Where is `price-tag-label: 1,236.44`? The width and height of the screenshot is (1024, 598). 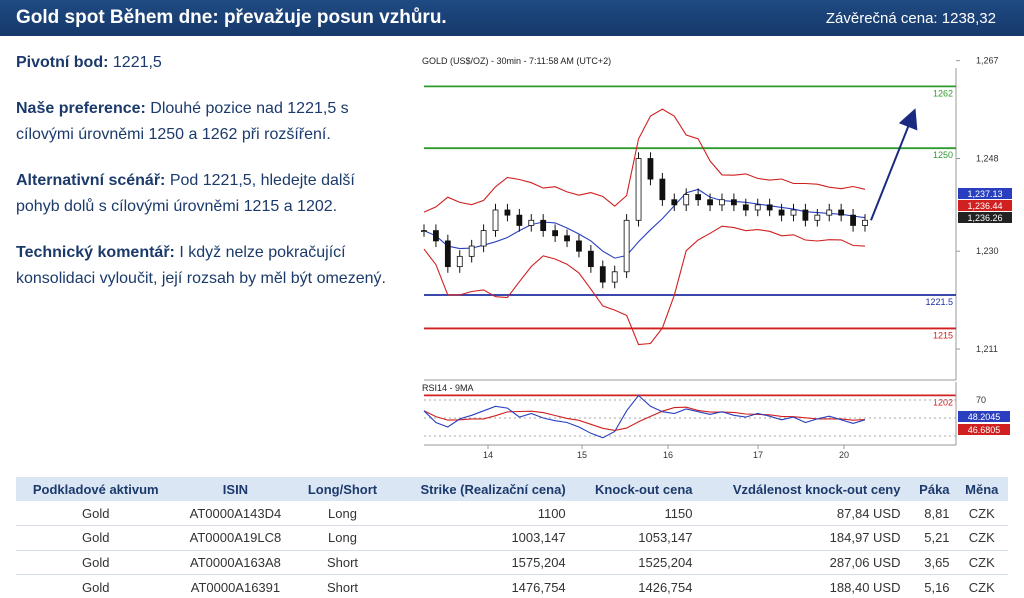 price-tag-label: 1,236.44 is located at coordinates (984, 206).